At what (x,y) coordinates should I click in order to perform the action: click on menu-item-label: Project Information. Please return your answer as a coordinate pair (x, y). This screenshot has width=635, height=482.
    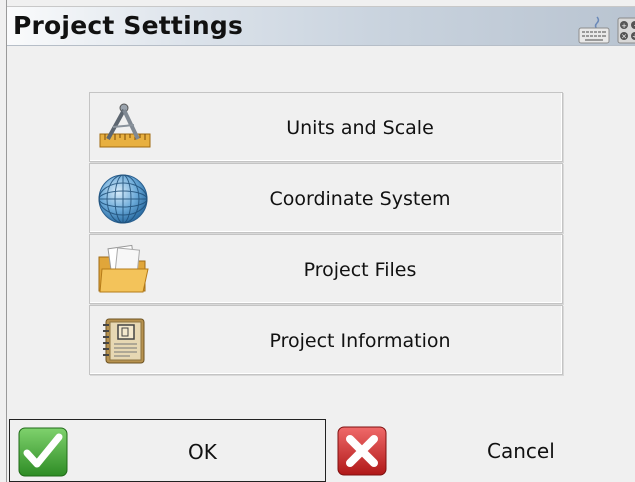
    Looking at the image, I should click on (360, 341).